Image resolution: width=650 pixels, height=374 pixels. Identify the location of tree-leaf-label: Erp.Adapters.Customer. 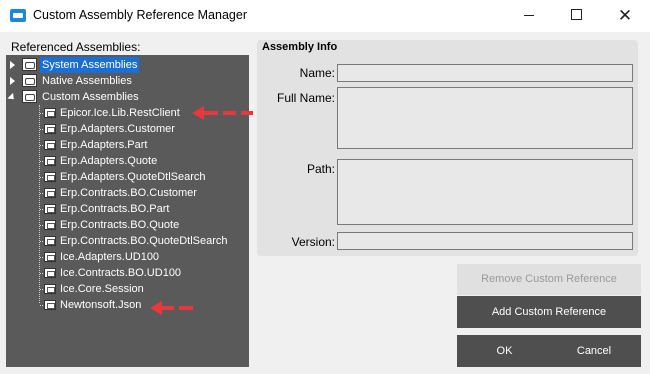
(117, 129).